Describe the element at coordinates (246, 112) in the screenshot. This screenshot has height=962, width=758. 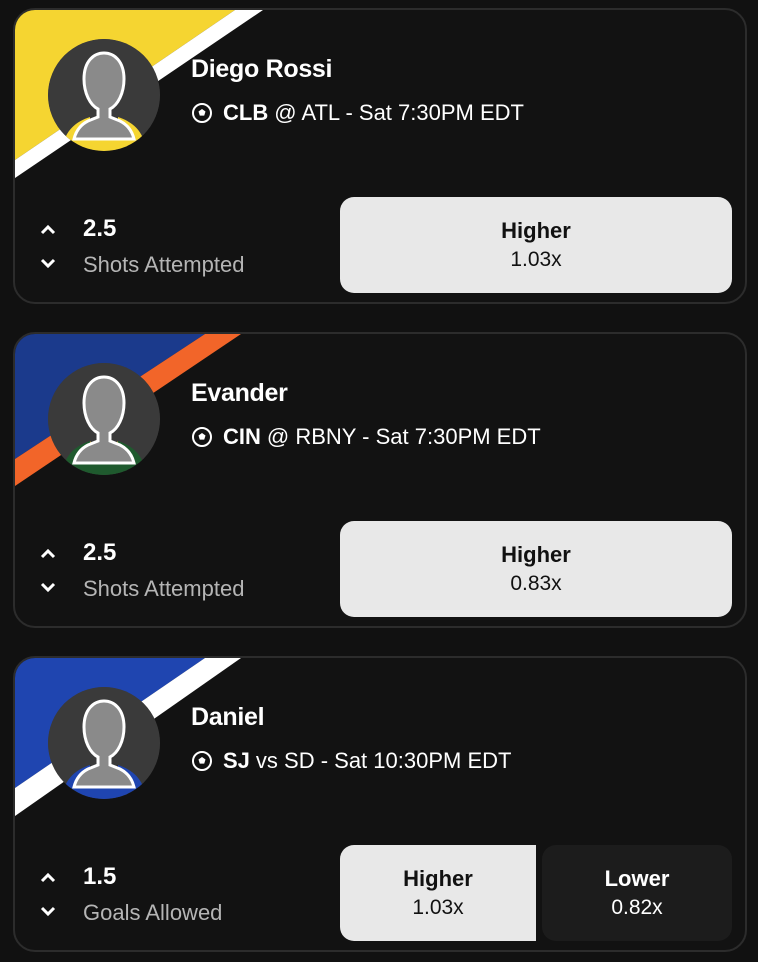
I see `team-abbr: CLB` at that location.